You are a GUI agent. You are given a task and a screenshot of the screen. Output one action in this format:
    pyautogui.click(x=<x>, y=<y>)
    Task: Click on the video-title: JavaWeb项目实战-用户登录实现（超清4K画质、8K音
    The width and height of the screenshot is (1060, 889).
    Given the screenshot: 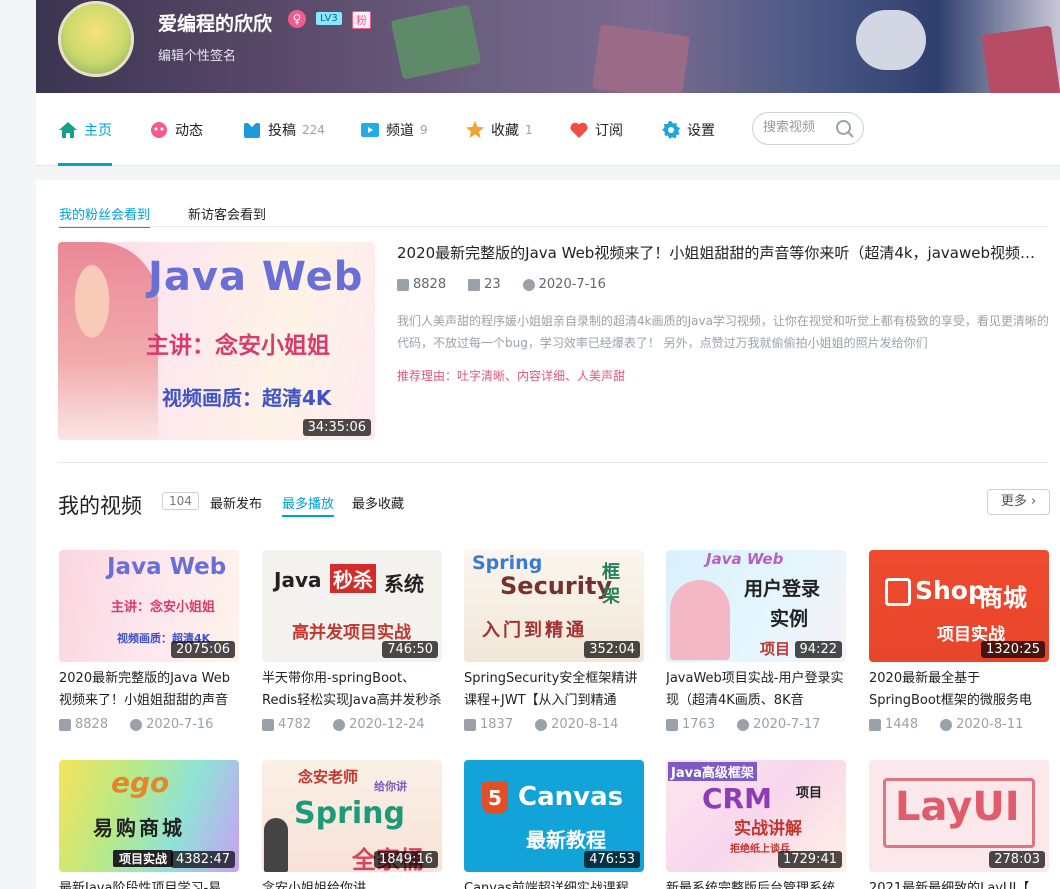 What is the action you would take?
    pyautogui.click(x=756, y=690)
    